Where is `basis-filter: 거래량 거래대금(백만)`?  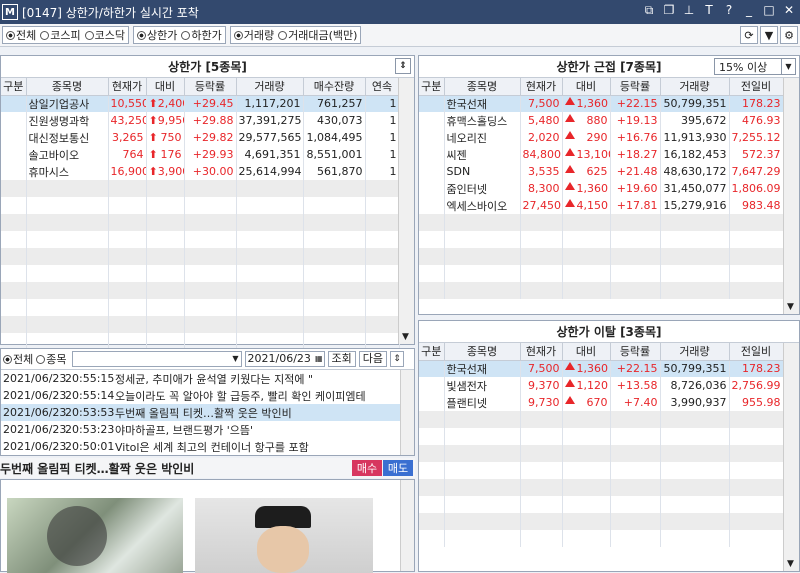
basis-filter: 거래량 거래대금(백만) is located at coordinates (295, 35).